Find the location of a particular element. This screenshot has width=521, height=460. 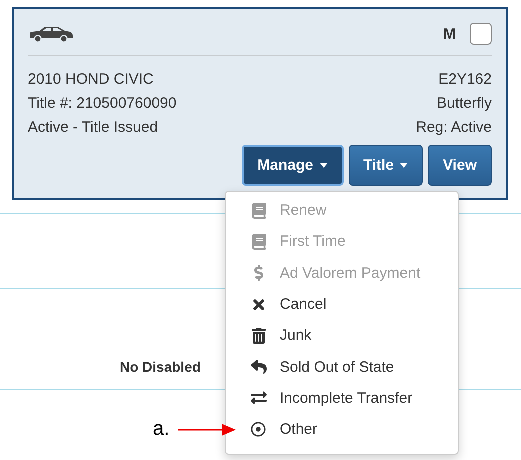

trash-icon is located at coordinates (258, 336).